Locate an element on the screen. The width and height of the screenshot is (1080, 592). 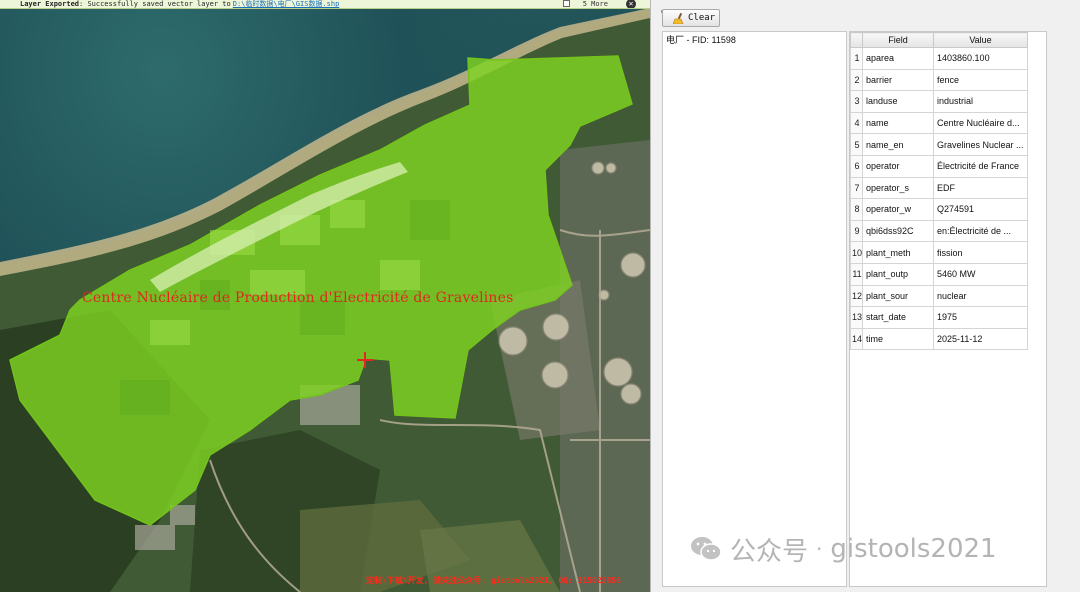
table-row: 10 plant_meth fission is located at coordinates (939, 252).